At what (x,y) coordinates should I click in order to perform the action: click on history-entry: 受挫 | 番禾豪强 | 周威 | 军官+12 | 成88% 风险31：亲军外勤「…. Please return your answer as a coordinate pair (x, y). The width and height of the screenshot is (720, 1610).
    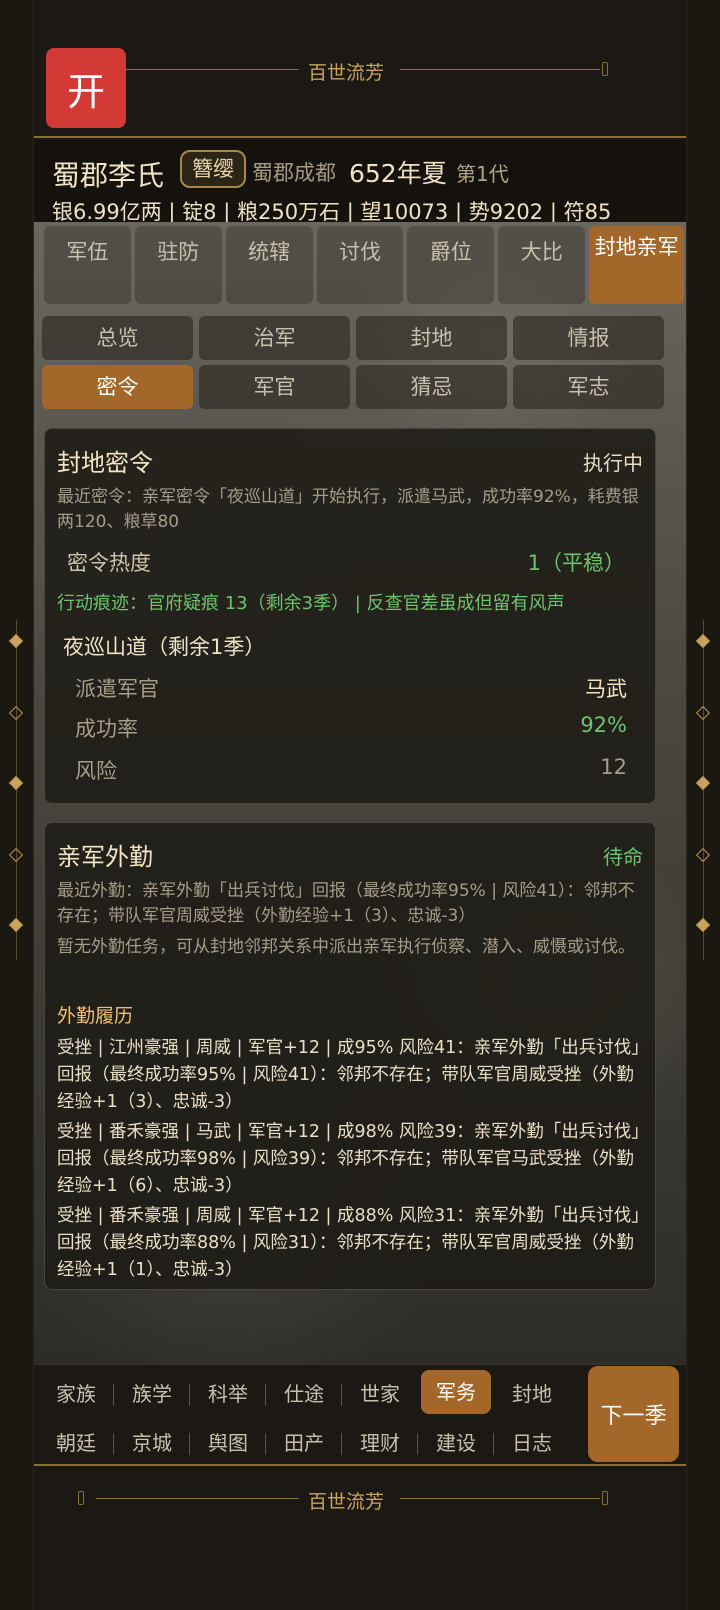
    Looking at the image, I should click on (353, 1243).